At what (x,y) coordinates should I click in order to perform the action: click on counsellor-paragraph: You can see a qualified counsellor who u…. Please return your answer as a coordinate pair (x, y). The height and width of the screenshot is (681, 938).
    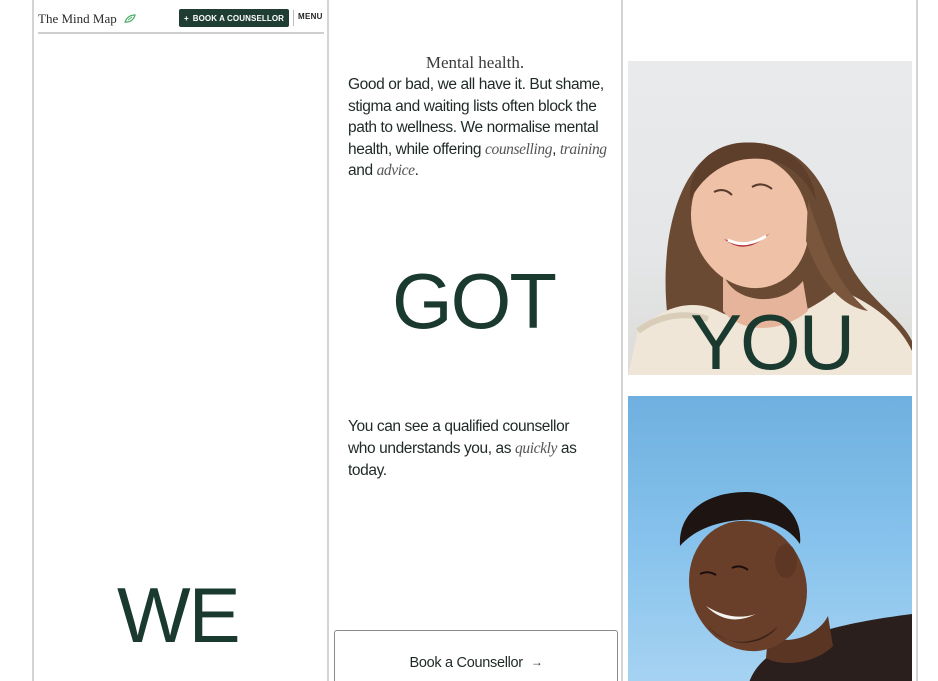
    Looking at the image, I should click on (473, 449).